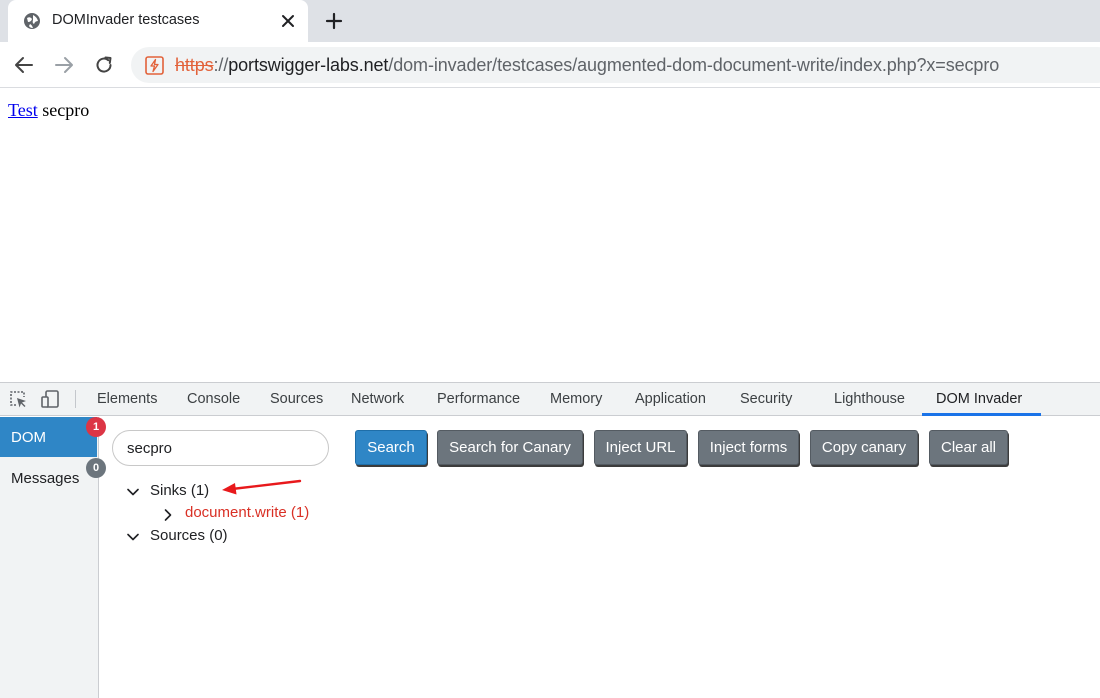 The height and width of the screenshot is (698, 1100). I want to click on annotation-arrow, so click(262, 487).